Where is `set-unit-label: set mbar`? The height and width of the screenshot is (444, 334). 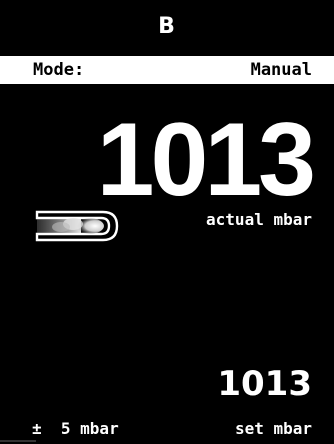
set-unit-label: set mbar is located at coordinates (273, 428).